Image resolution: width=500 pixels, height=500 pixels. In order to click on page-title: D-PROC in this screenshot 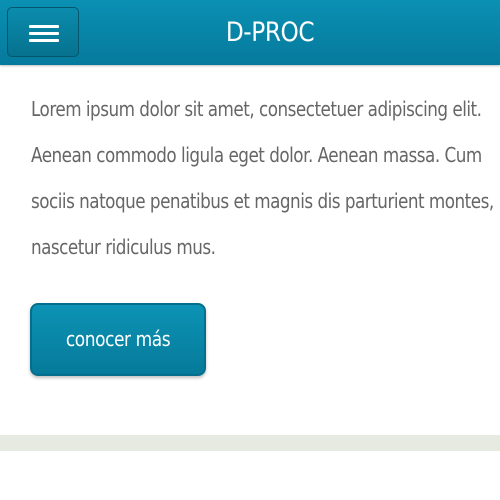, I will do `click(270, 32)`.